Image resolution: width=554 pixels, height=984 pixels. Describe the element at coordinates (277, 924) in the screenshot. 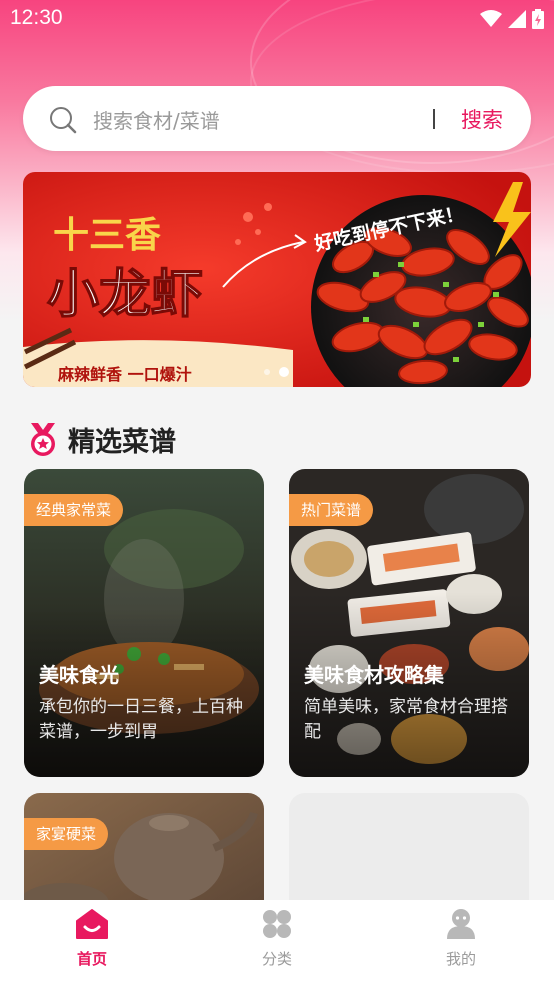

I see `category-icon` at that location.